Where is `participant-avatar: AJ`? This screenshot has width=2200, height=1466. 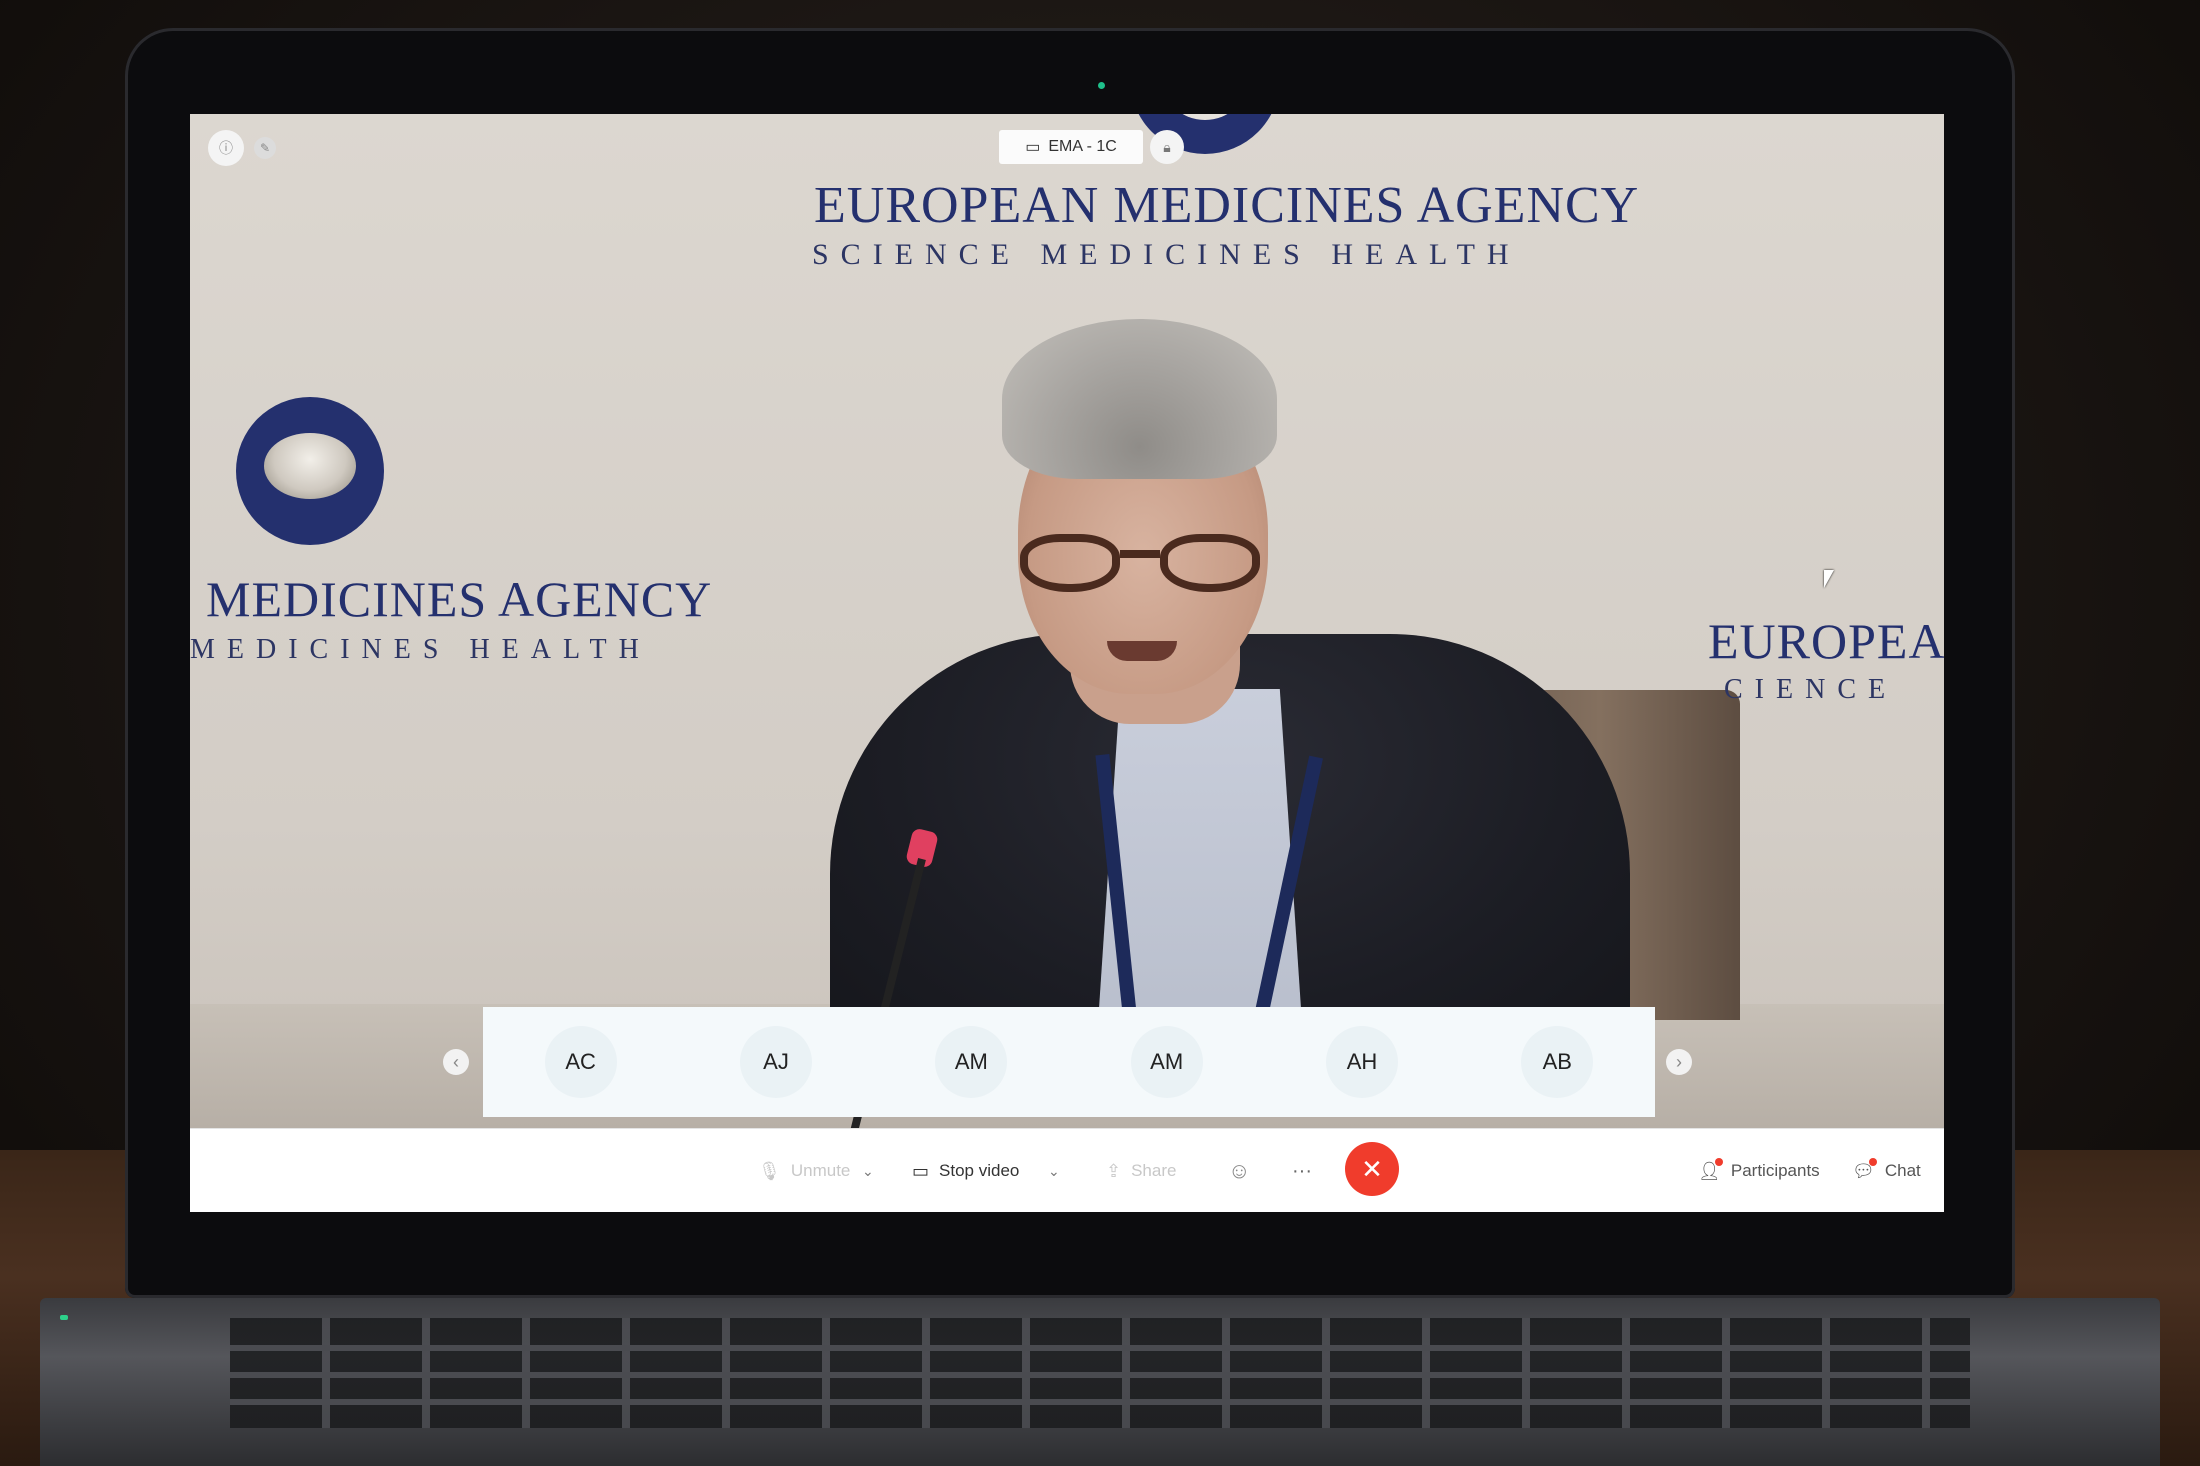 participant-avatar: AJ is located at coordinates (775, 1062).